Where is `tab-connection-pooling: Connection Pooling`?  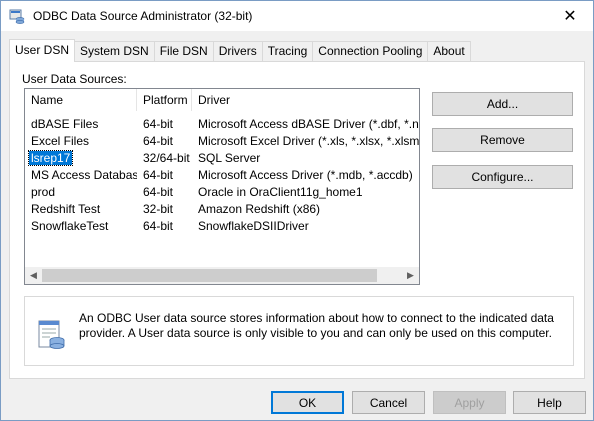 tab-connection-pooling: Connection Pooling is located at coordinates (370, 51).